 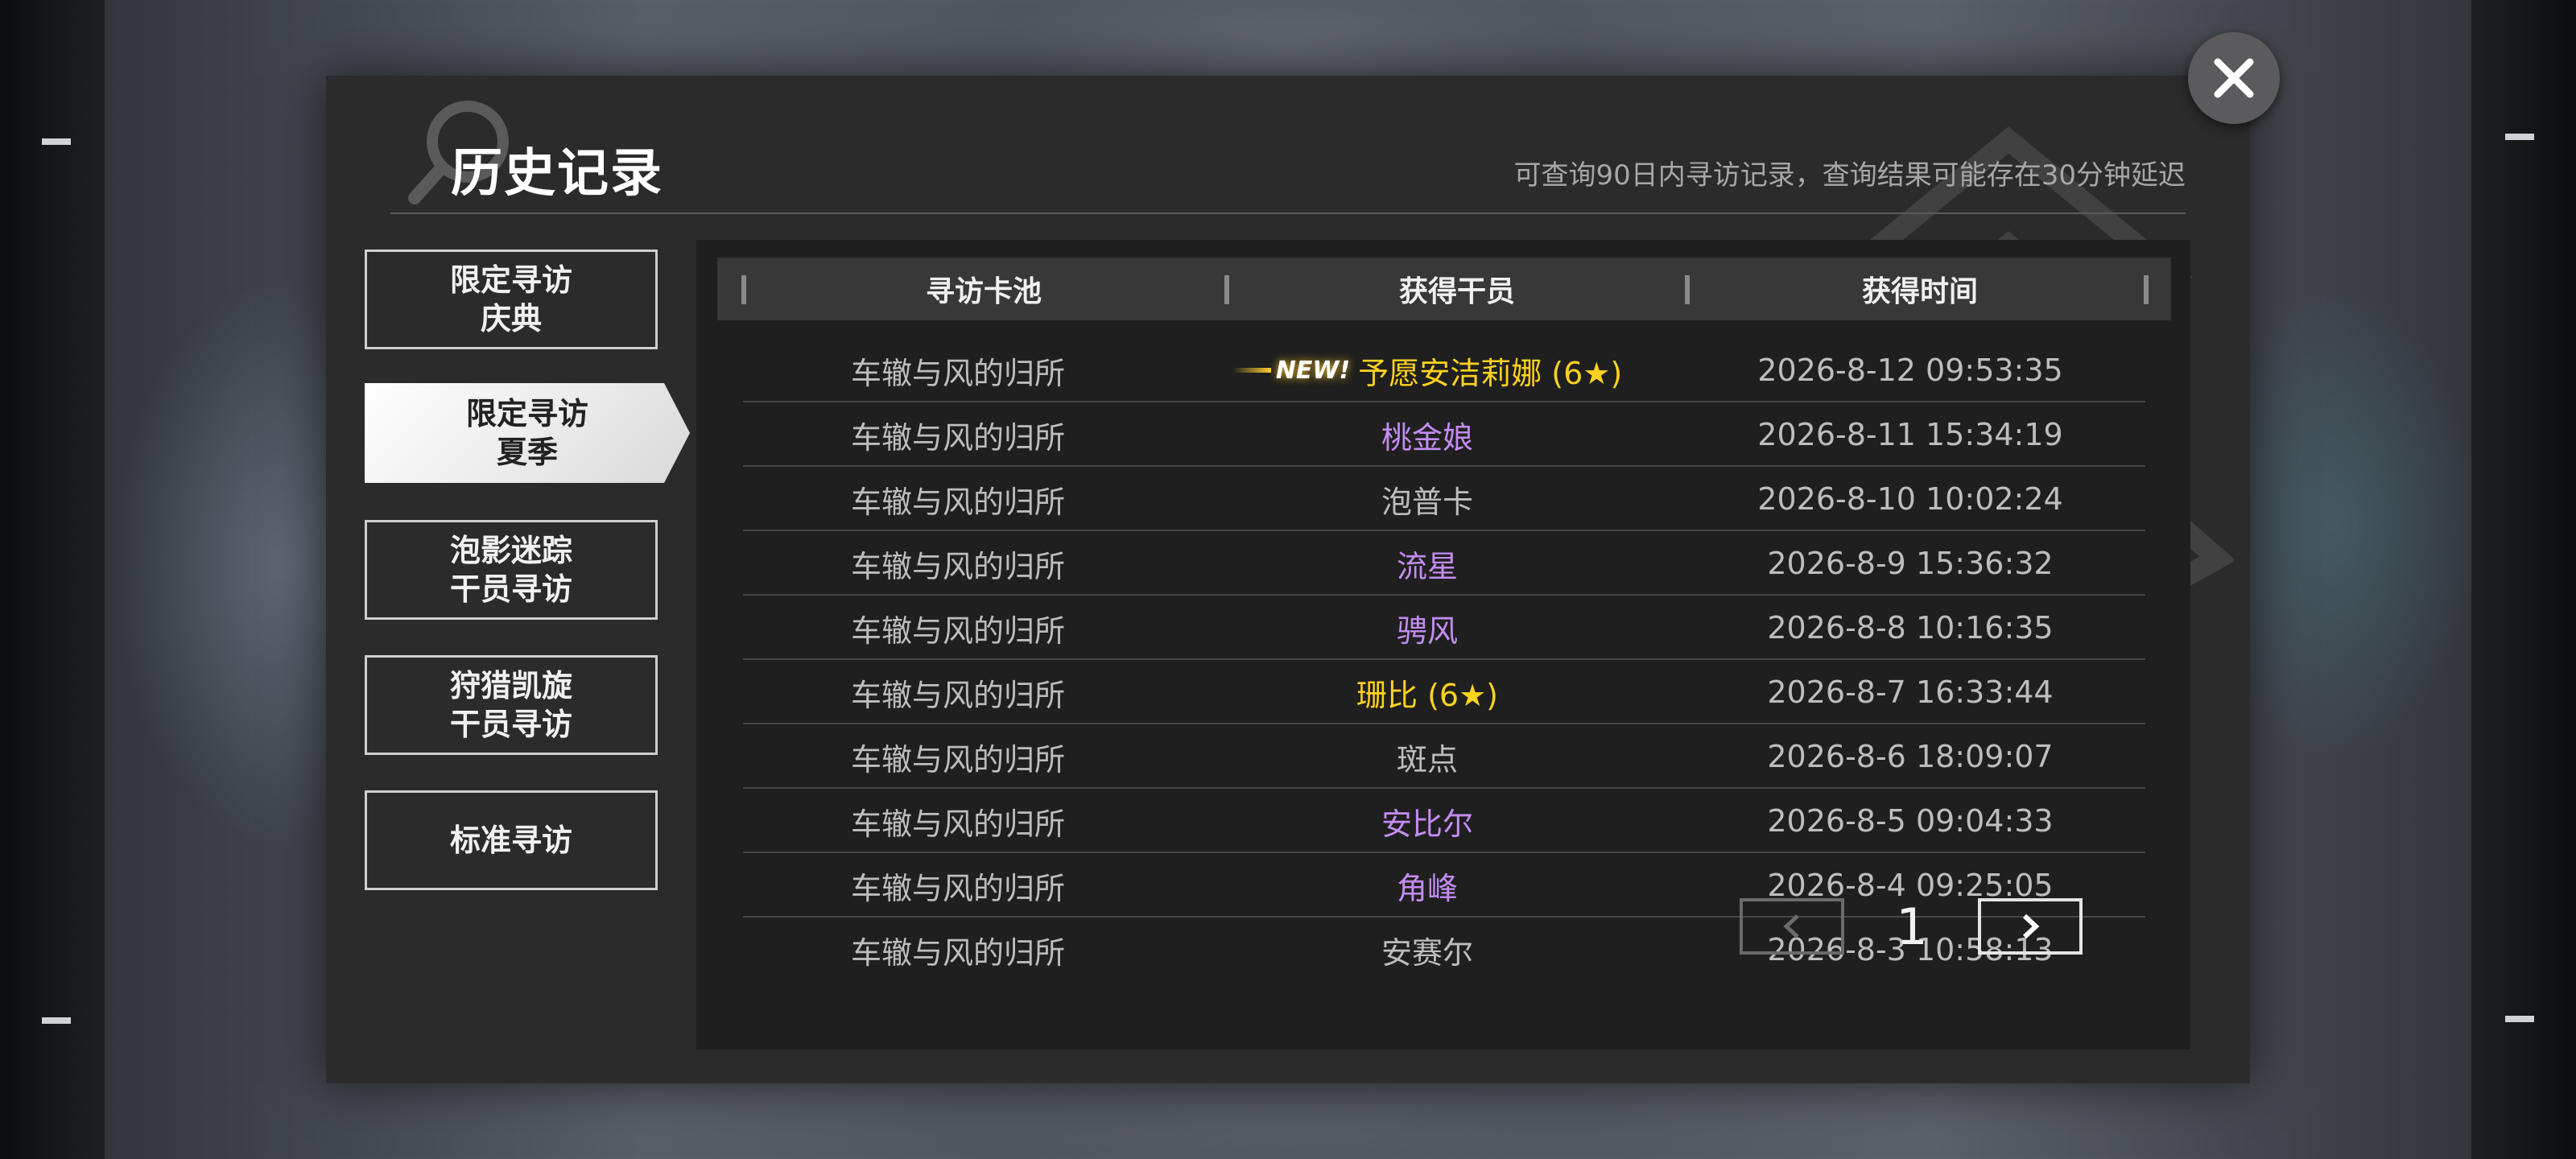 I want to click on new-badge-label: NEW!, so click(x=1313, y=370).